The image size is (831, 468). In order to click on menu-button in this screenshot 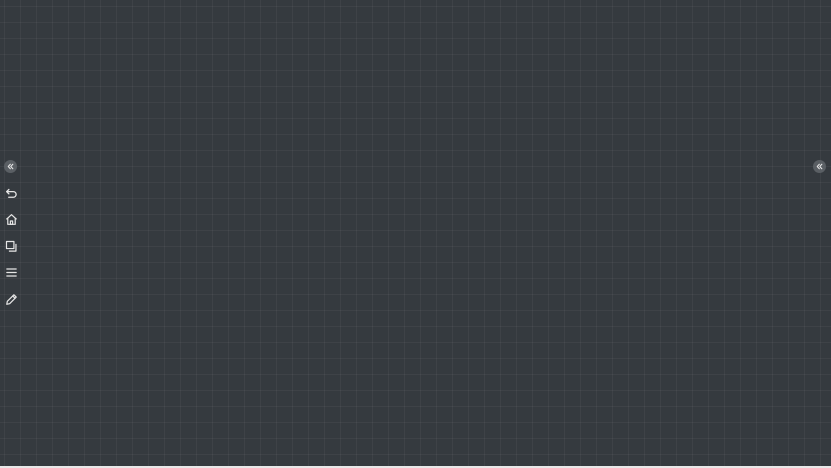, I will do `click(11, 273)`.